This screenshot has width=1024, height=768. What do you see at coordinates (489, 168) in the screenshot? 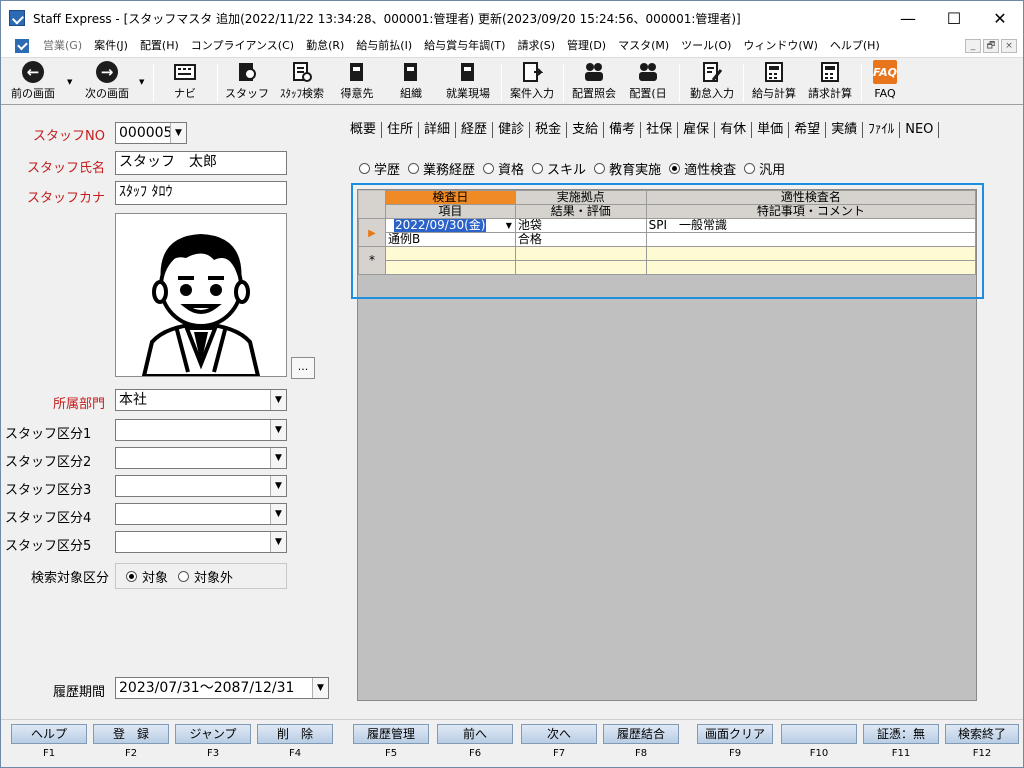
I see `history-license-radio` at bounding box center [489, 168].